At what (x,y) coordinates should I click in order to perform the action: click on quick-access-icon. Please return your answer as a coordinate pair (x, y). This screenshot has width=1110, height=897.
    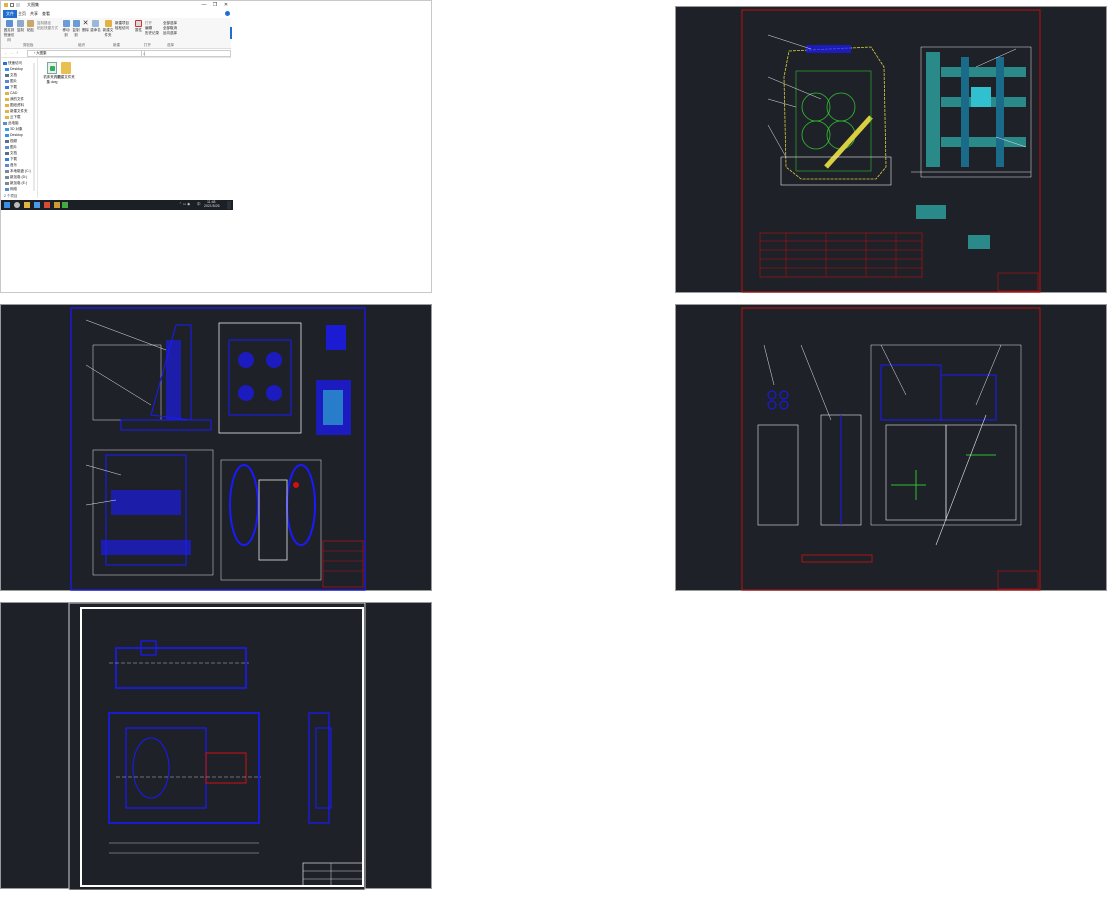
    Looking at the image, I should click on (12, 5).